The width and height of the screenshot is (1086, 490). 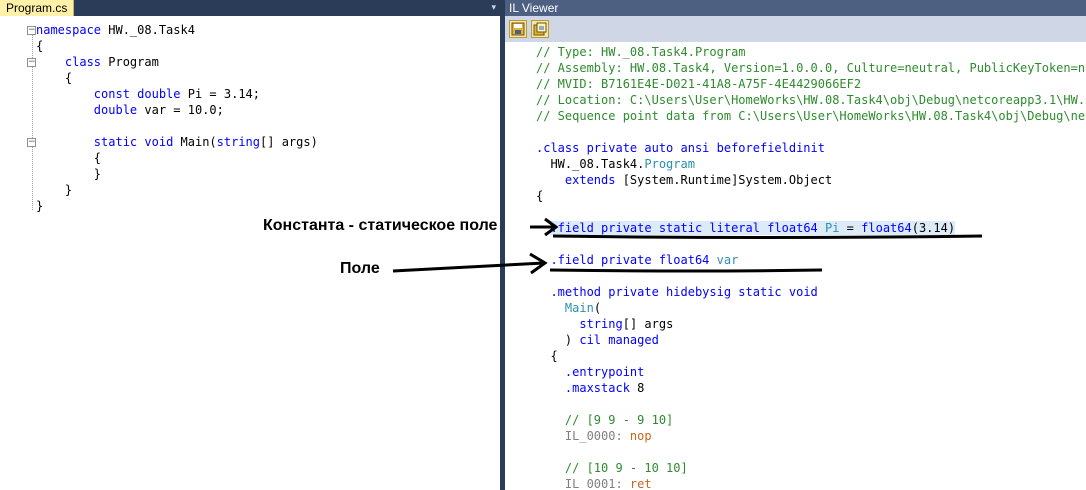 I want to click on code-token: string, so click(x=601, y=324).